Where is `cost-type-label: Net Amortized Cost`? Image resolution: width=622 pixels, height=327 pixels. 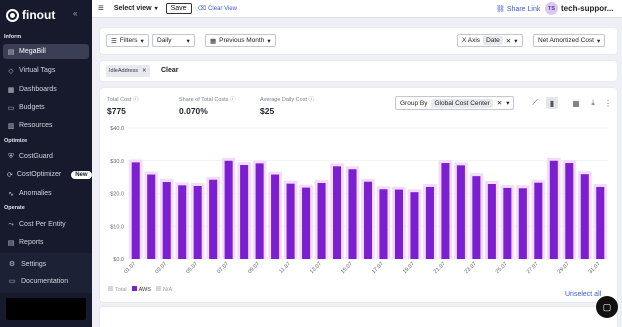 cost-type-label: Net Amortized Cost is located at coordinates (566, 40).